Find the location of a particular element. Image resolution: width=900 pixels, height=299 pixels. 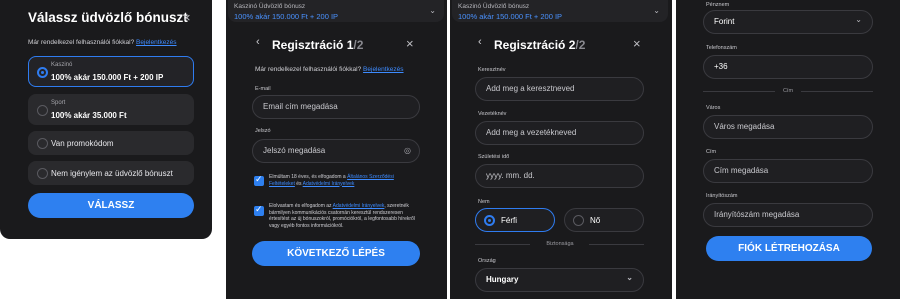

bonus-option-sport: Sport 100% akár 35.000 Ft is located at coordinates (111, 109).